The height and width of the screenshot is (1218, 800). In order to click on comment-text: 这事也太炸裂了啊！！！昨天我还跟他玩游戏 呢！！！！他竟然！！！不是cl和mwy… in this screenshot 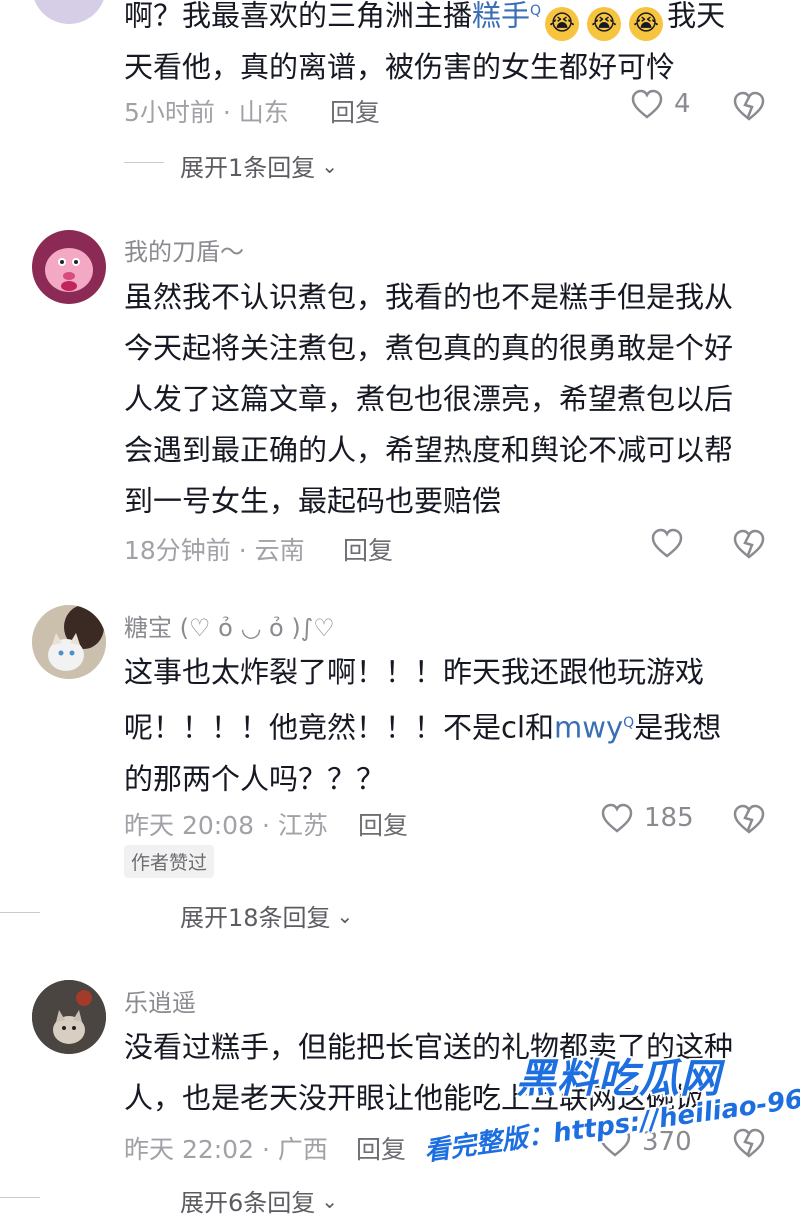, I will do `click(423, 725)`.